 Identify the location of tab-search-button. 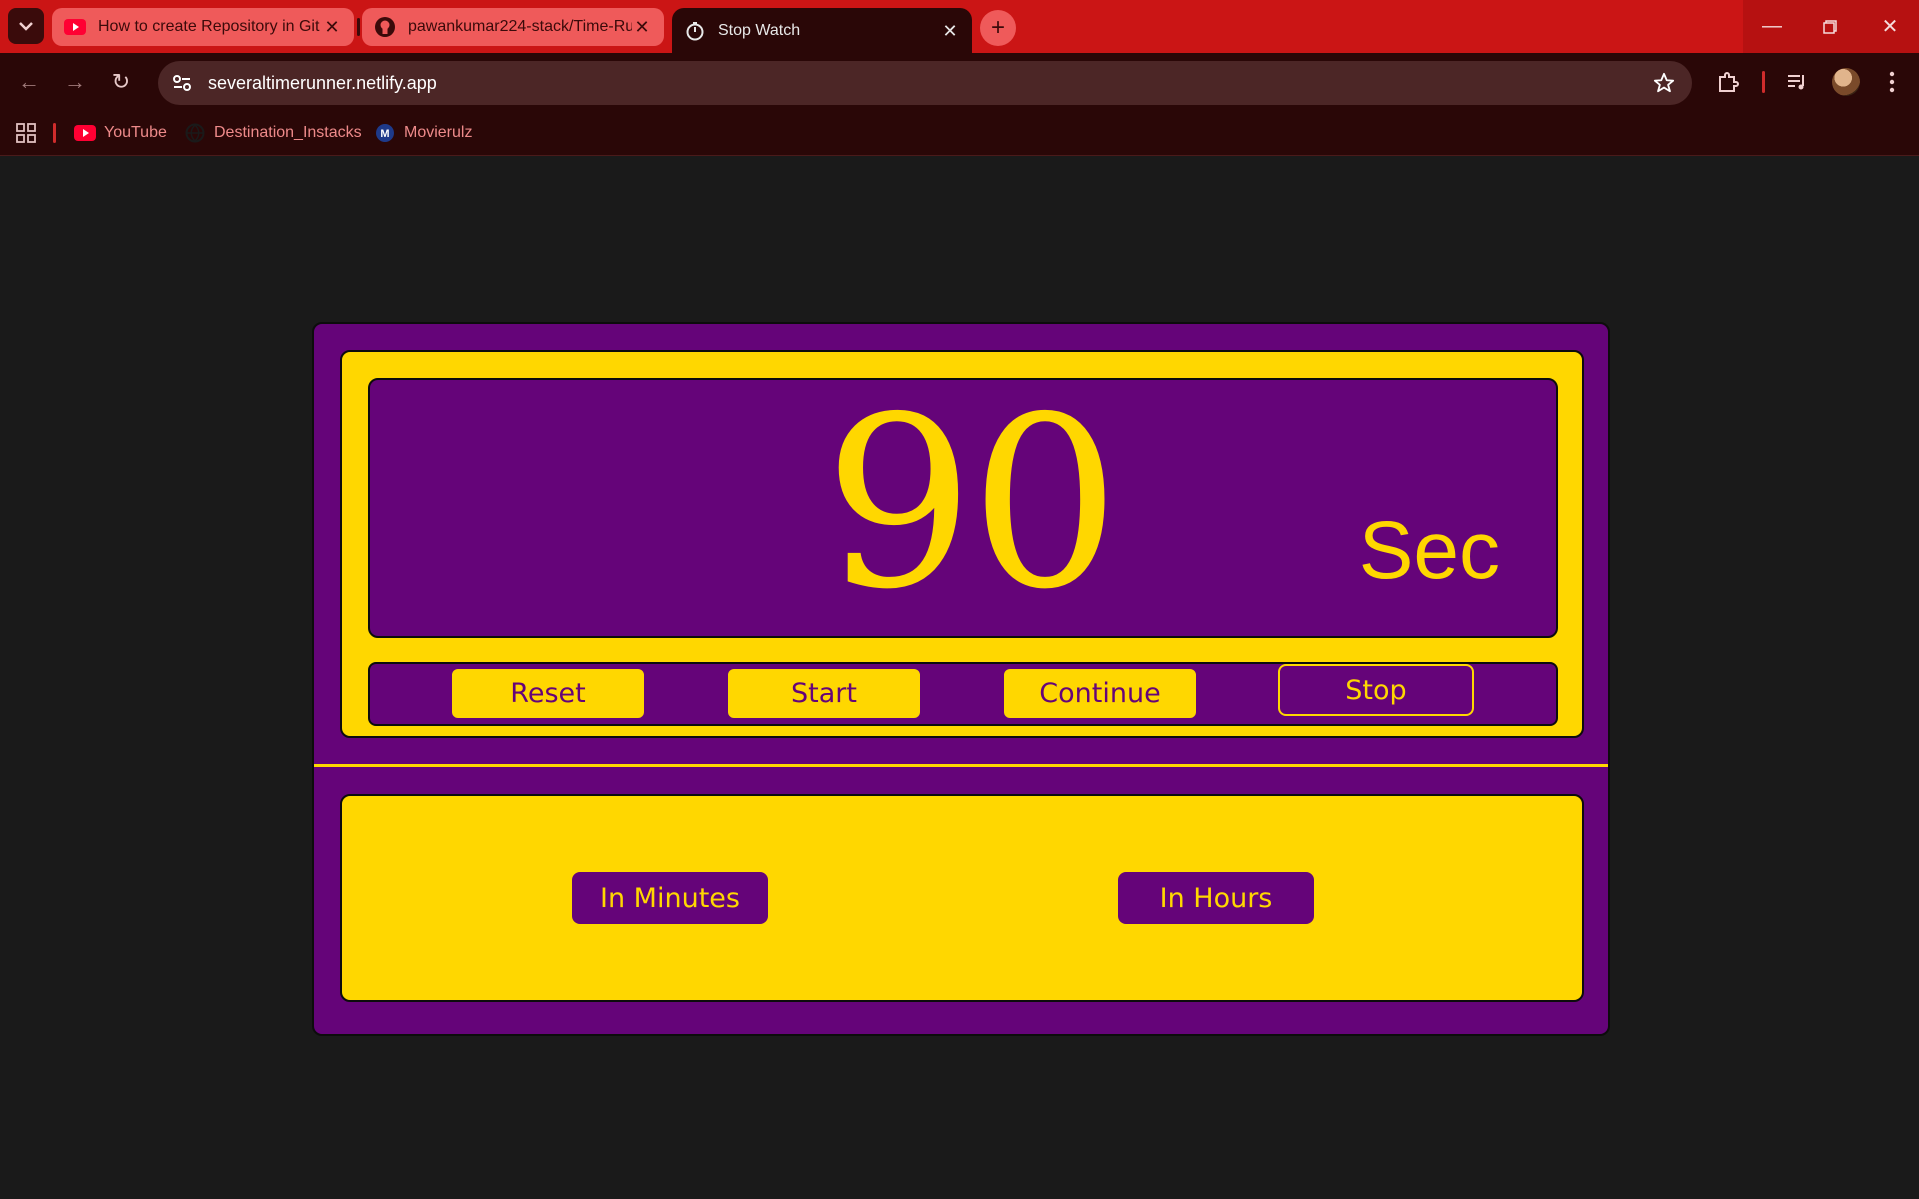
(26, 26).